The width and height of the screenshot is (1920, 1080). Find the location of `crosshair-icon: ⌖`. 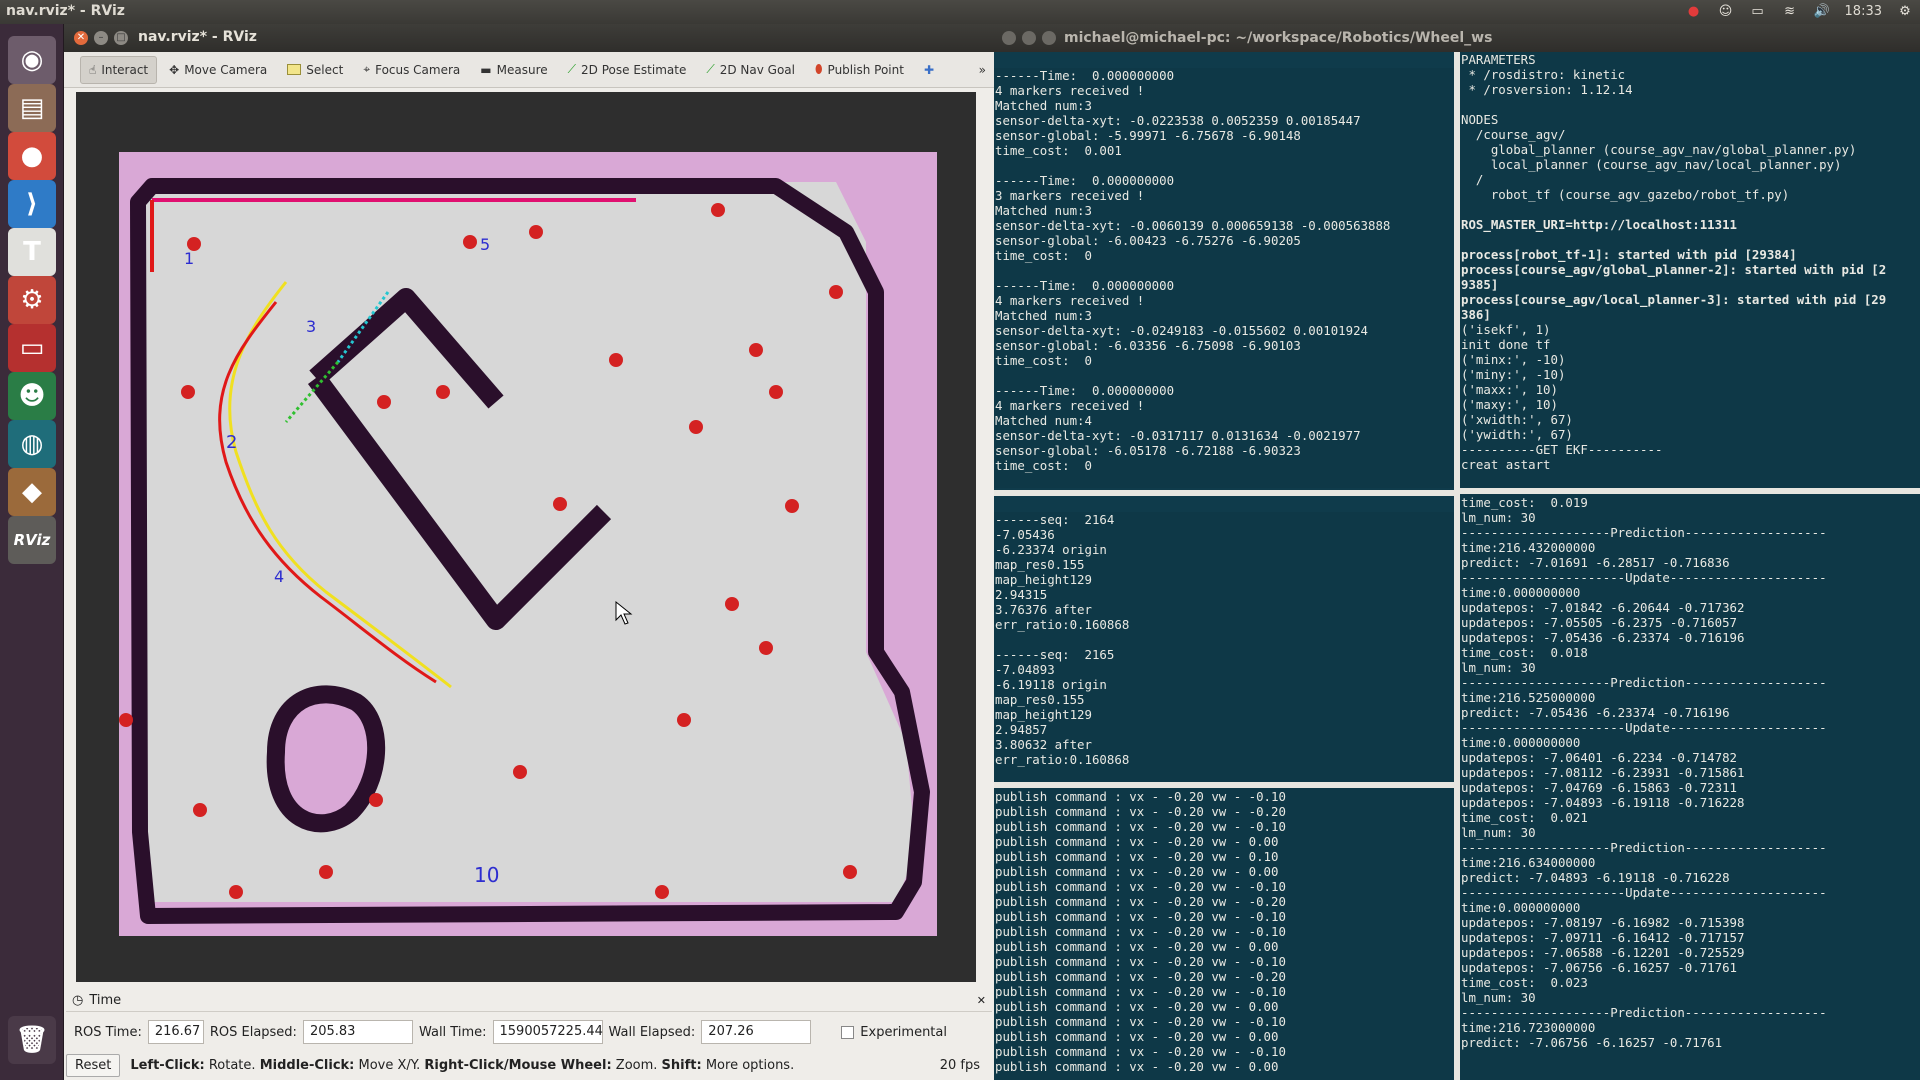

crosshair-icon: ⌖ is located at coordinates (367, 69).